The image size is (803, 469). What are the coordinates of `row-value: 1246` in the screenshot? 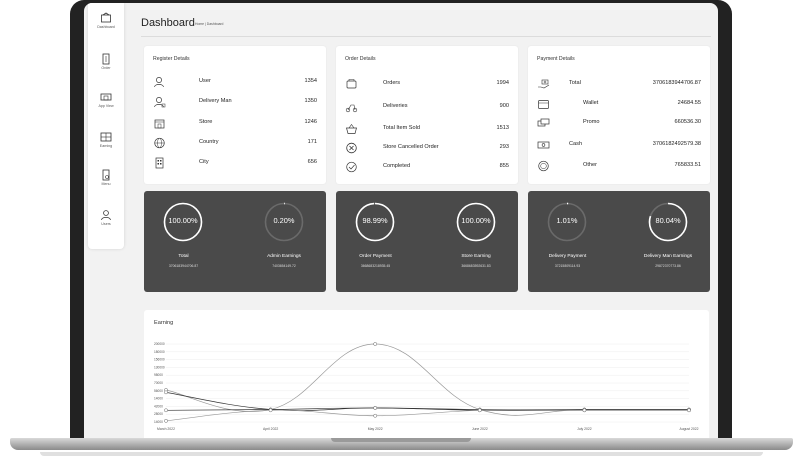 It's located at (310, 122).